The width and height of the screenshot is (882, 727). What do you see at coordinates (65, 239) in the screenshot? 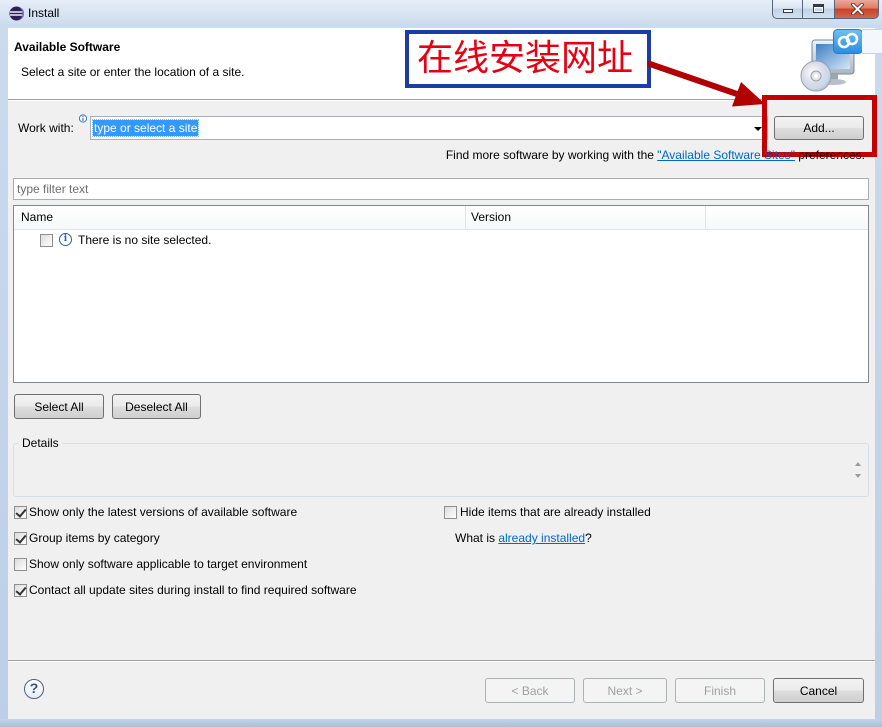
I see `info-icon: i` at bounding box center [65, 239].